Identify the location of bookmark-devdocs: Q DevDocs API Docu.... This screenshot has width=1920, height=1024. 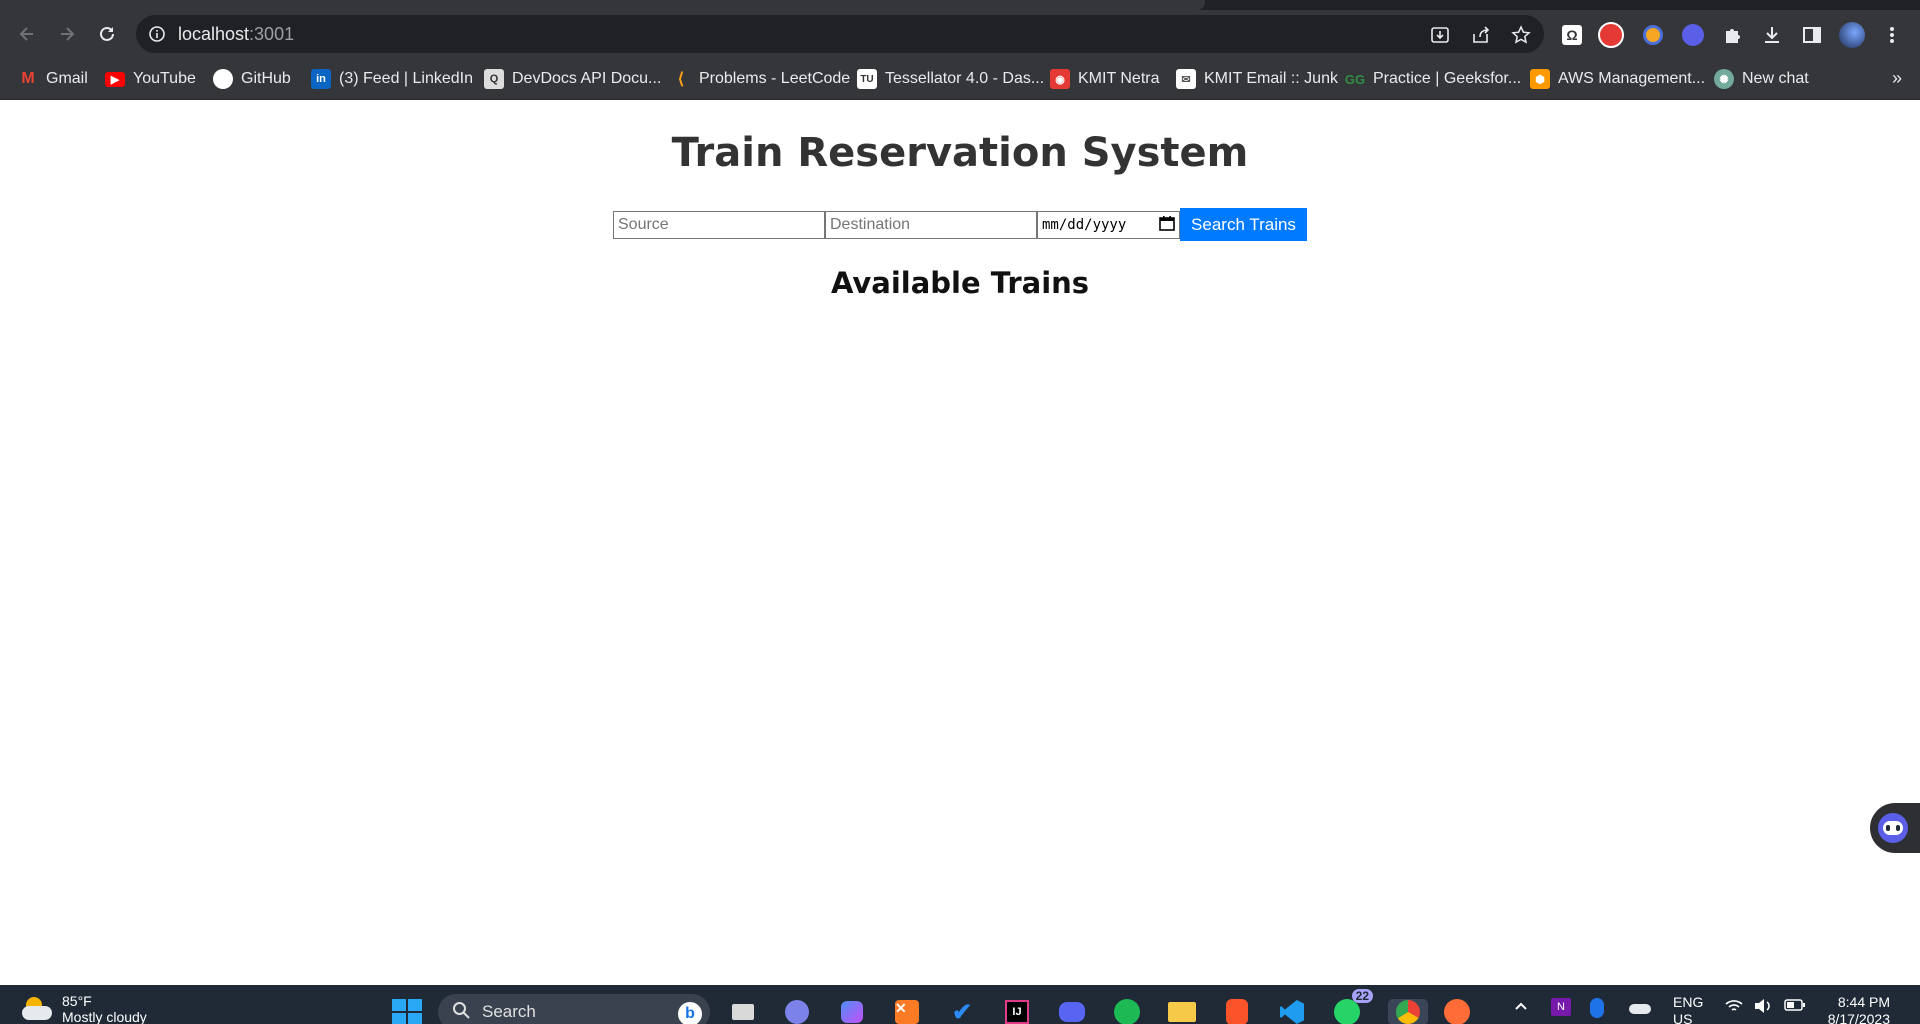
(572, 79).